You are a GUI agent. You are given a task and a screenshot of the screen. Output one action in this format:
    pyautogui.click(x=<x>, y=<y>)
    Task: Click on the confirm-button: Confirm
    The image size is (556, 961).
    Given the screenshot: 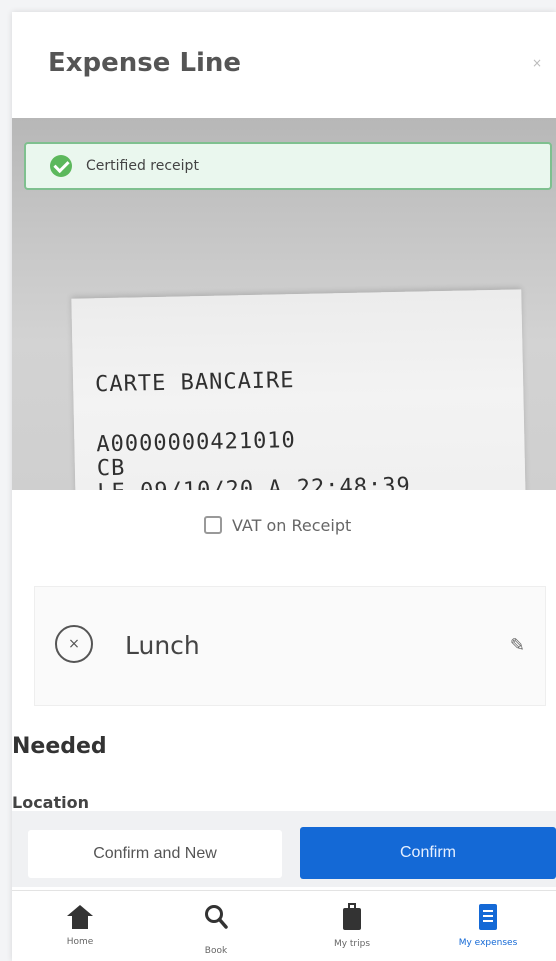 What is the action you would take?
    pyautogui.click(x=428, y=853)
    